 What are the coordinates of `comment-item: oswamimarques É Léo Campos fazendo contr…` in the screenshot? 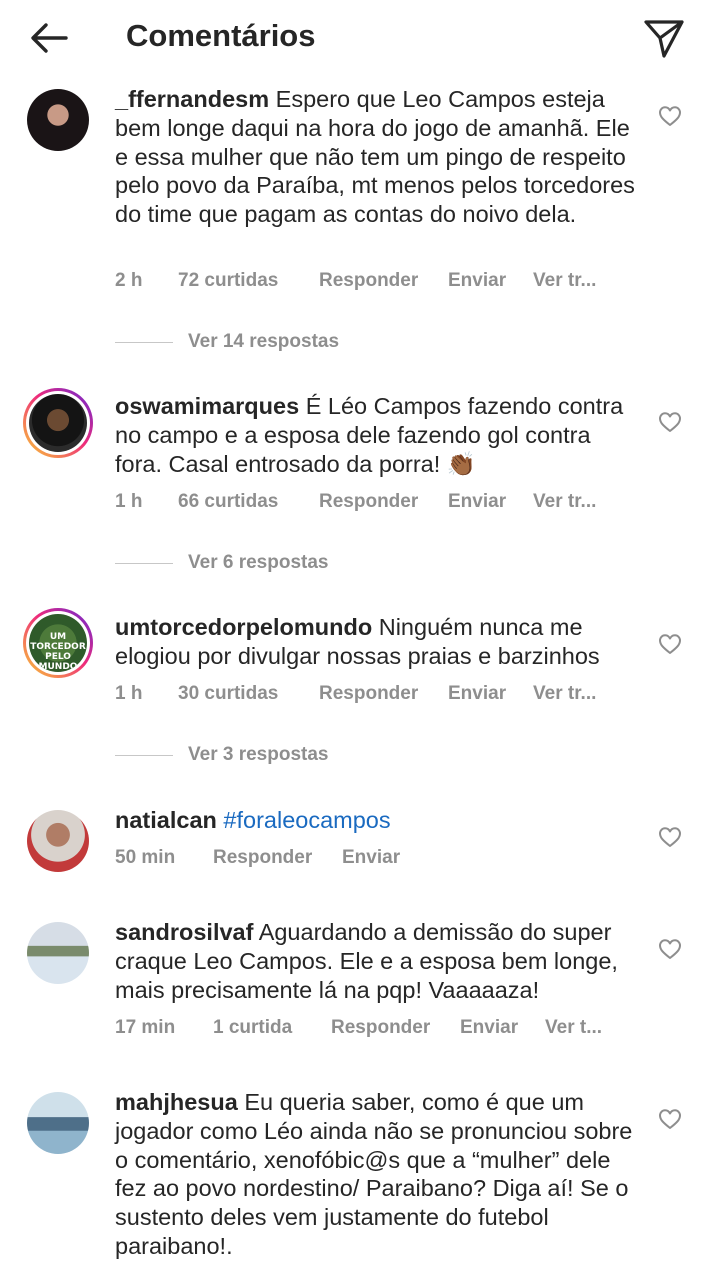 It's located at (360, 458).